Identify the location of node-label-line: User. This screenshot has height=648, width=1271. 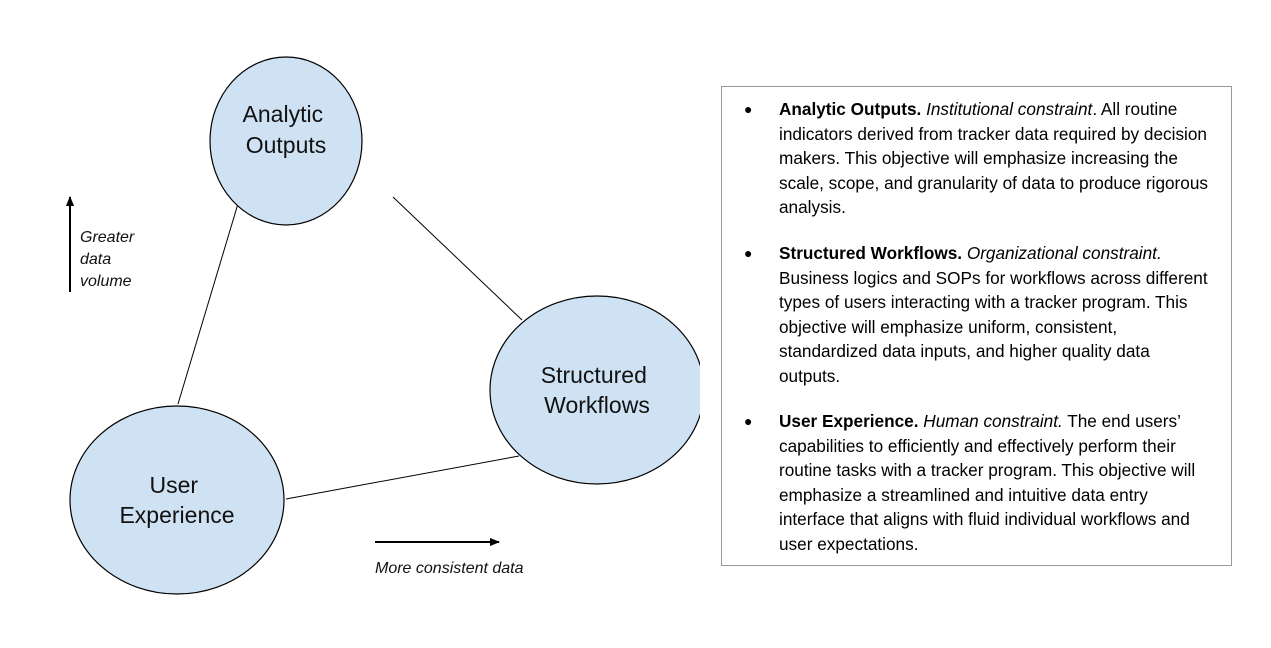
(174, 485).